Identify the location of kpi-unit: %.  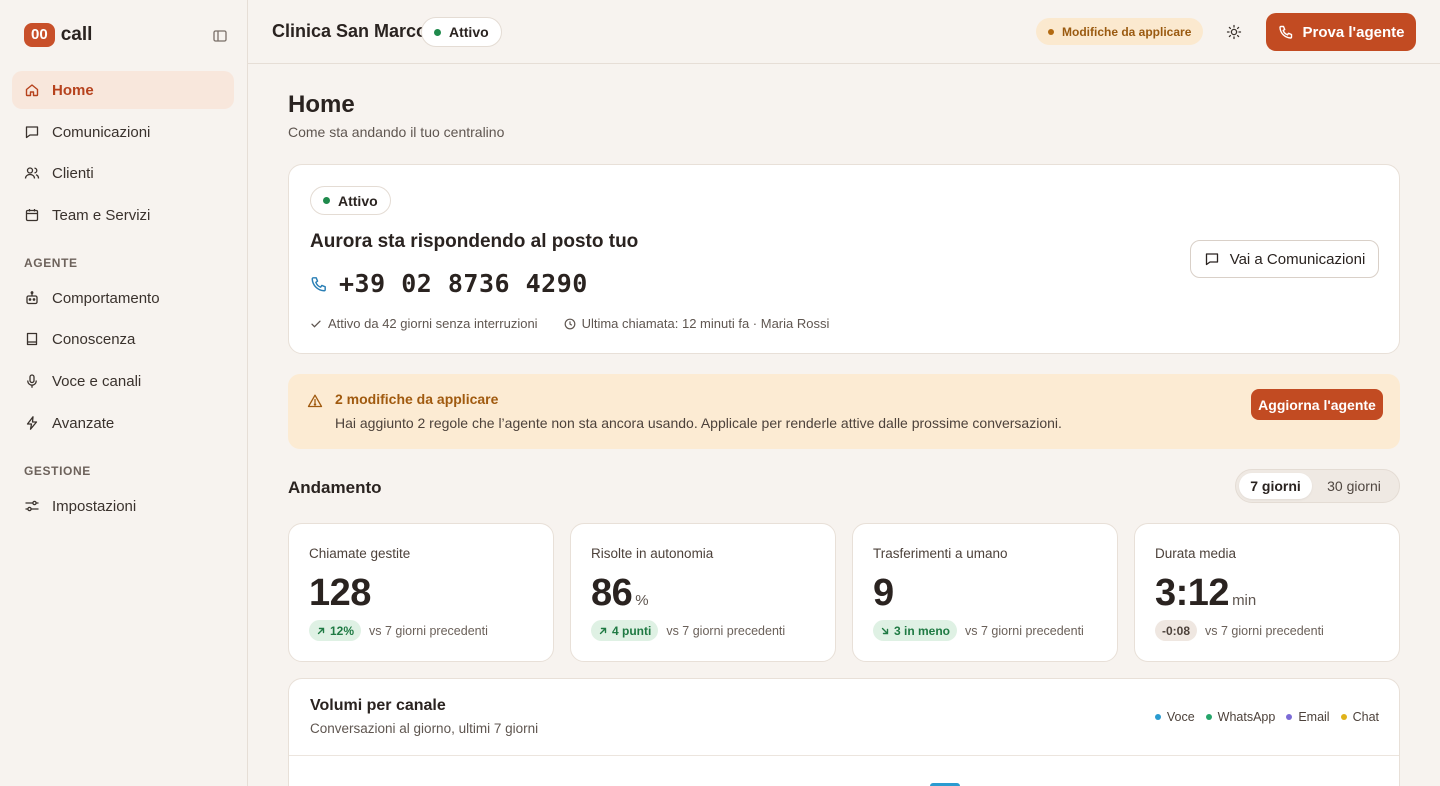
(642, 600).